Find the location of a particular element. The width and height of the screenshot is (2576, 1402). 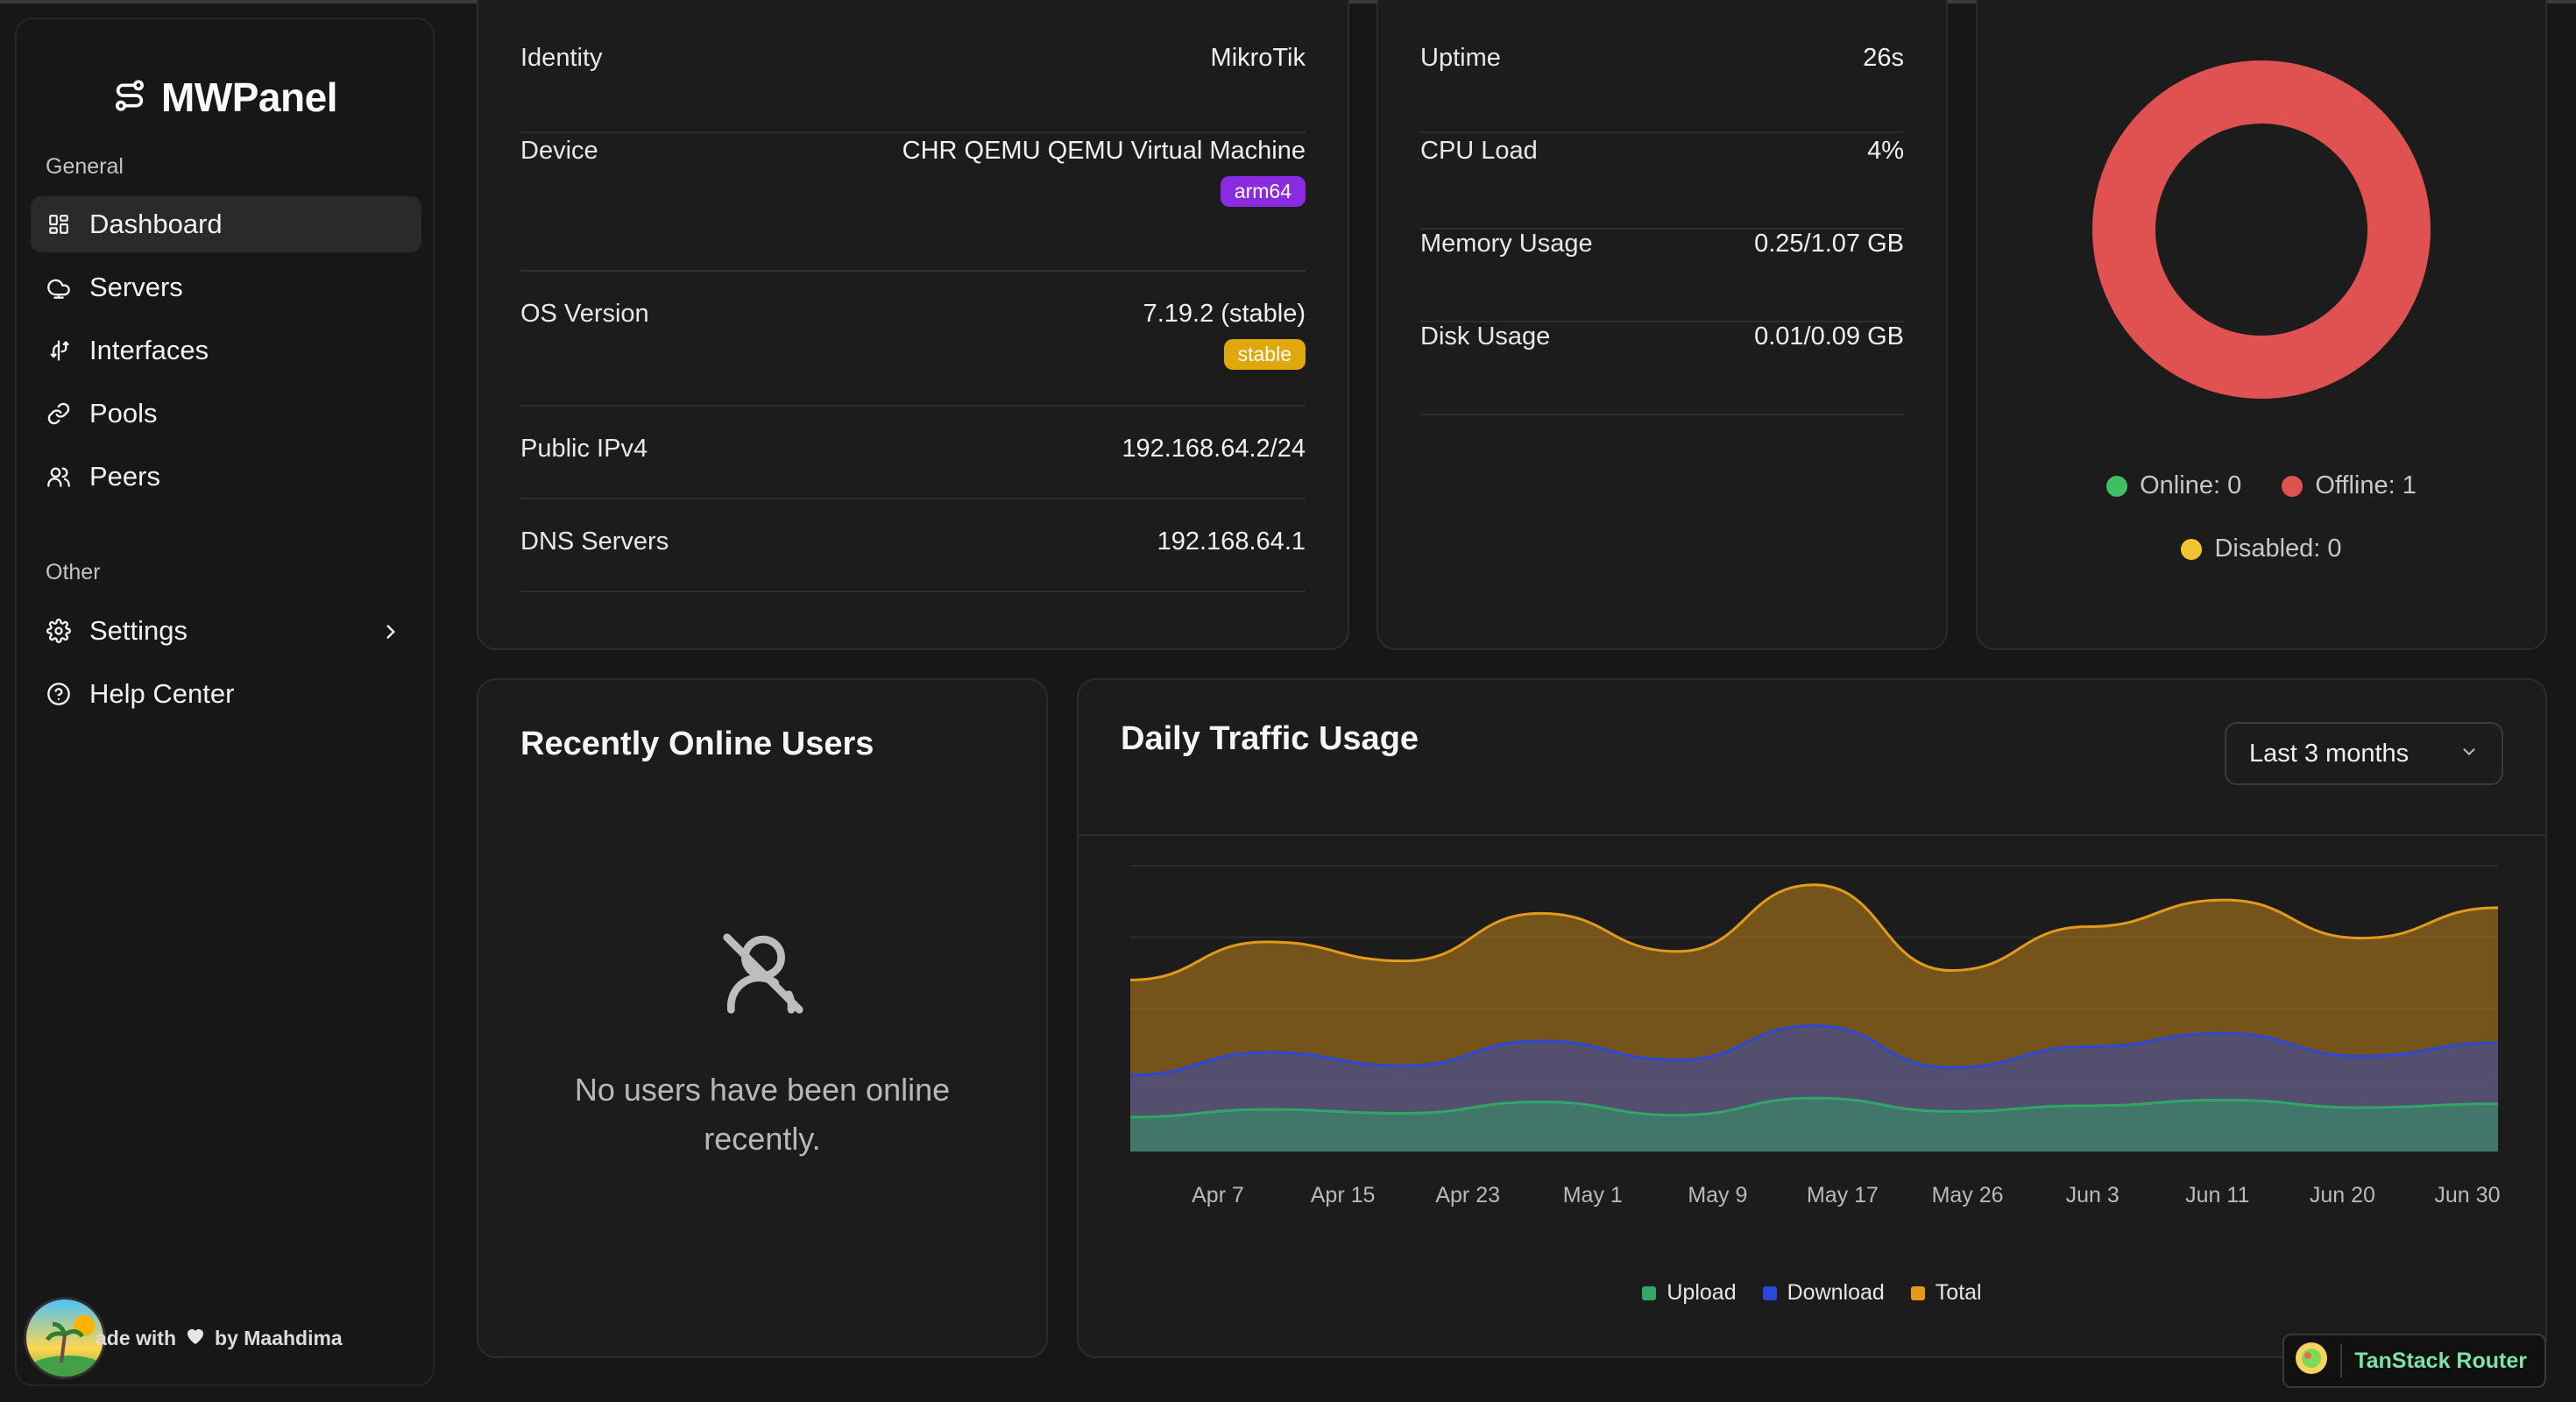

sidebar-item-label: Pools is located at coordinates (123, 413).